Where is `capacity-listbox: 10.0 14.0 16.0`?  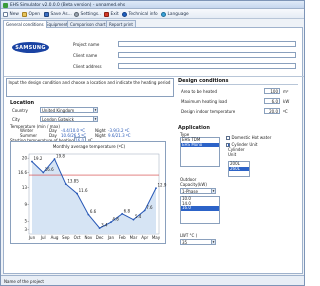
capacity-listbox: 10.0 14.0 16.0 is located at coordinates (200, 210).